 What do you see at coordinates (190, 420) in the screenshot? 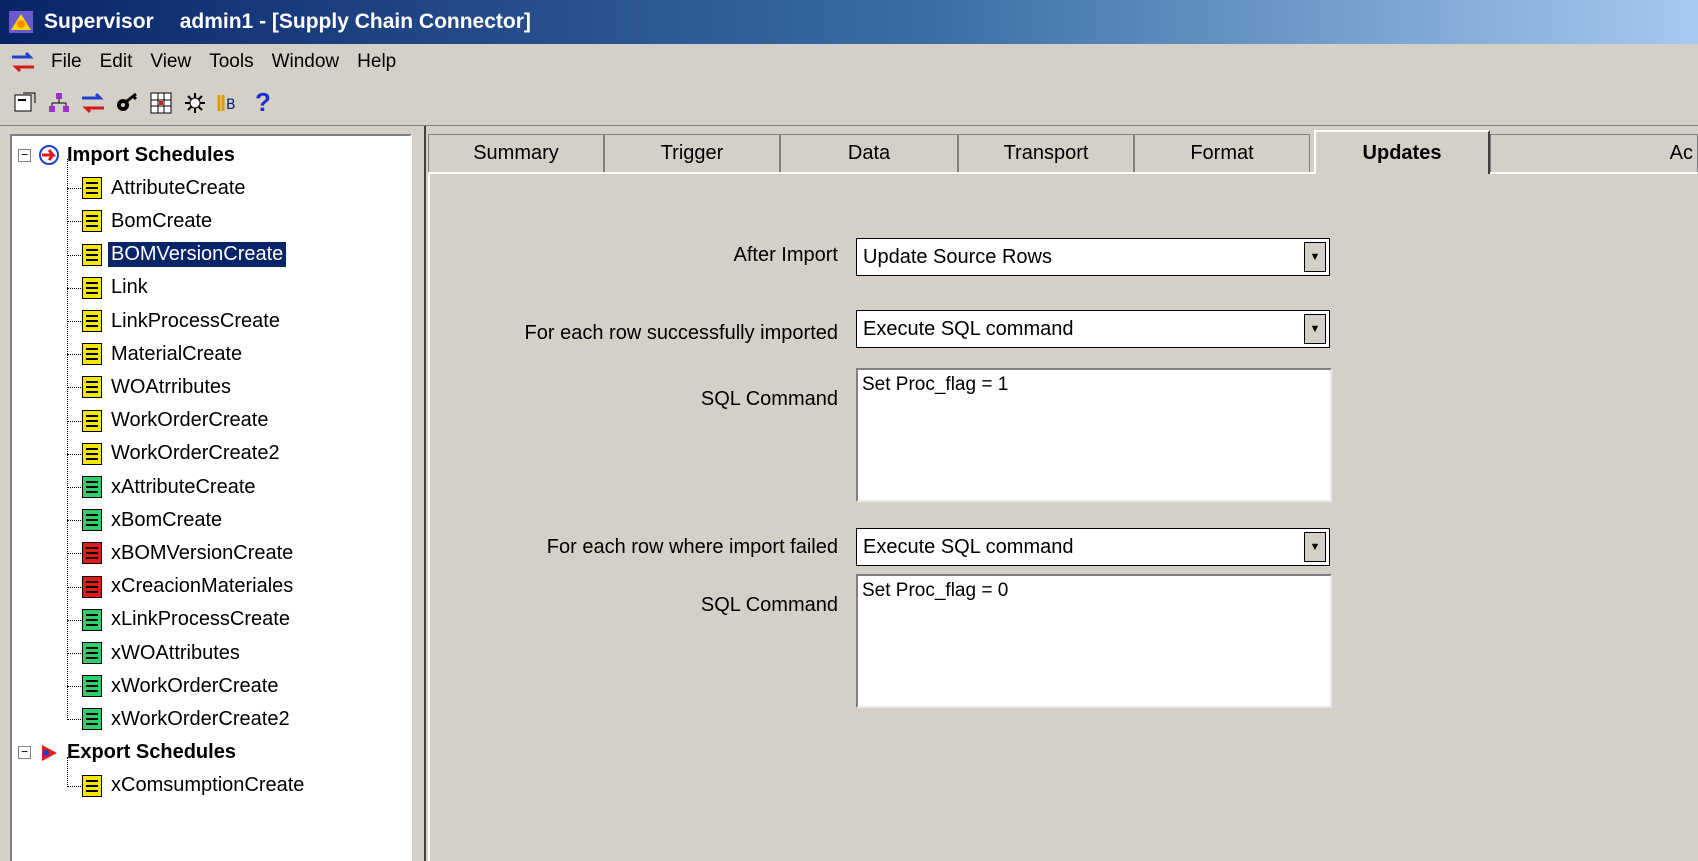
I see `tree-item-label: WorkOrderCreate` at bounding box center [190, 420].